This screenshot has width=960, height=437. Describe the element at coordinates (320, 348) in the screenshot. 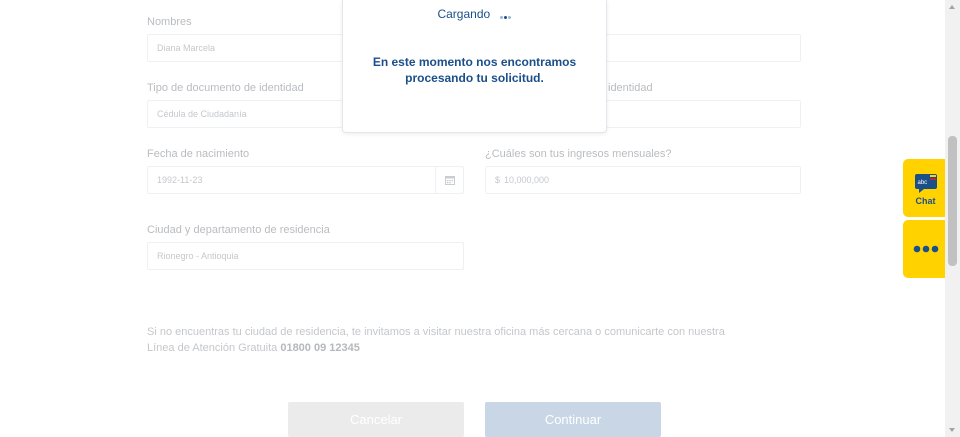

I see `hotline-phone: 01800 09 12345` at that location.